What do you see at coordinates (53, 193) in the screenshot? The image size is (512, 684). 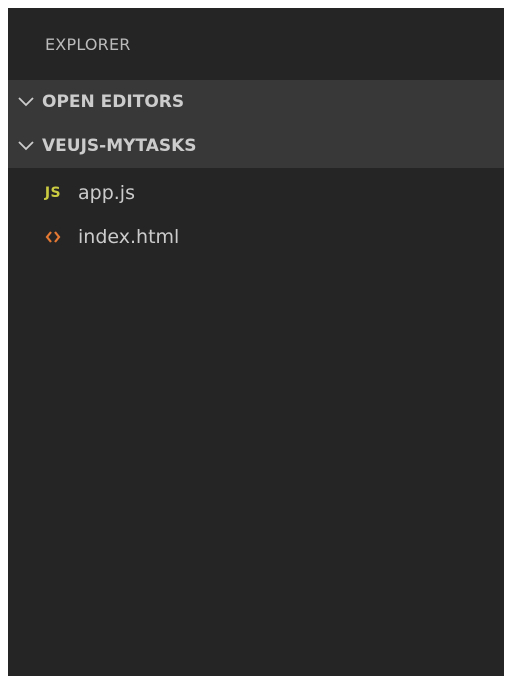 I see `javascript-file-icon: JS` at bounding box center [53, 193].